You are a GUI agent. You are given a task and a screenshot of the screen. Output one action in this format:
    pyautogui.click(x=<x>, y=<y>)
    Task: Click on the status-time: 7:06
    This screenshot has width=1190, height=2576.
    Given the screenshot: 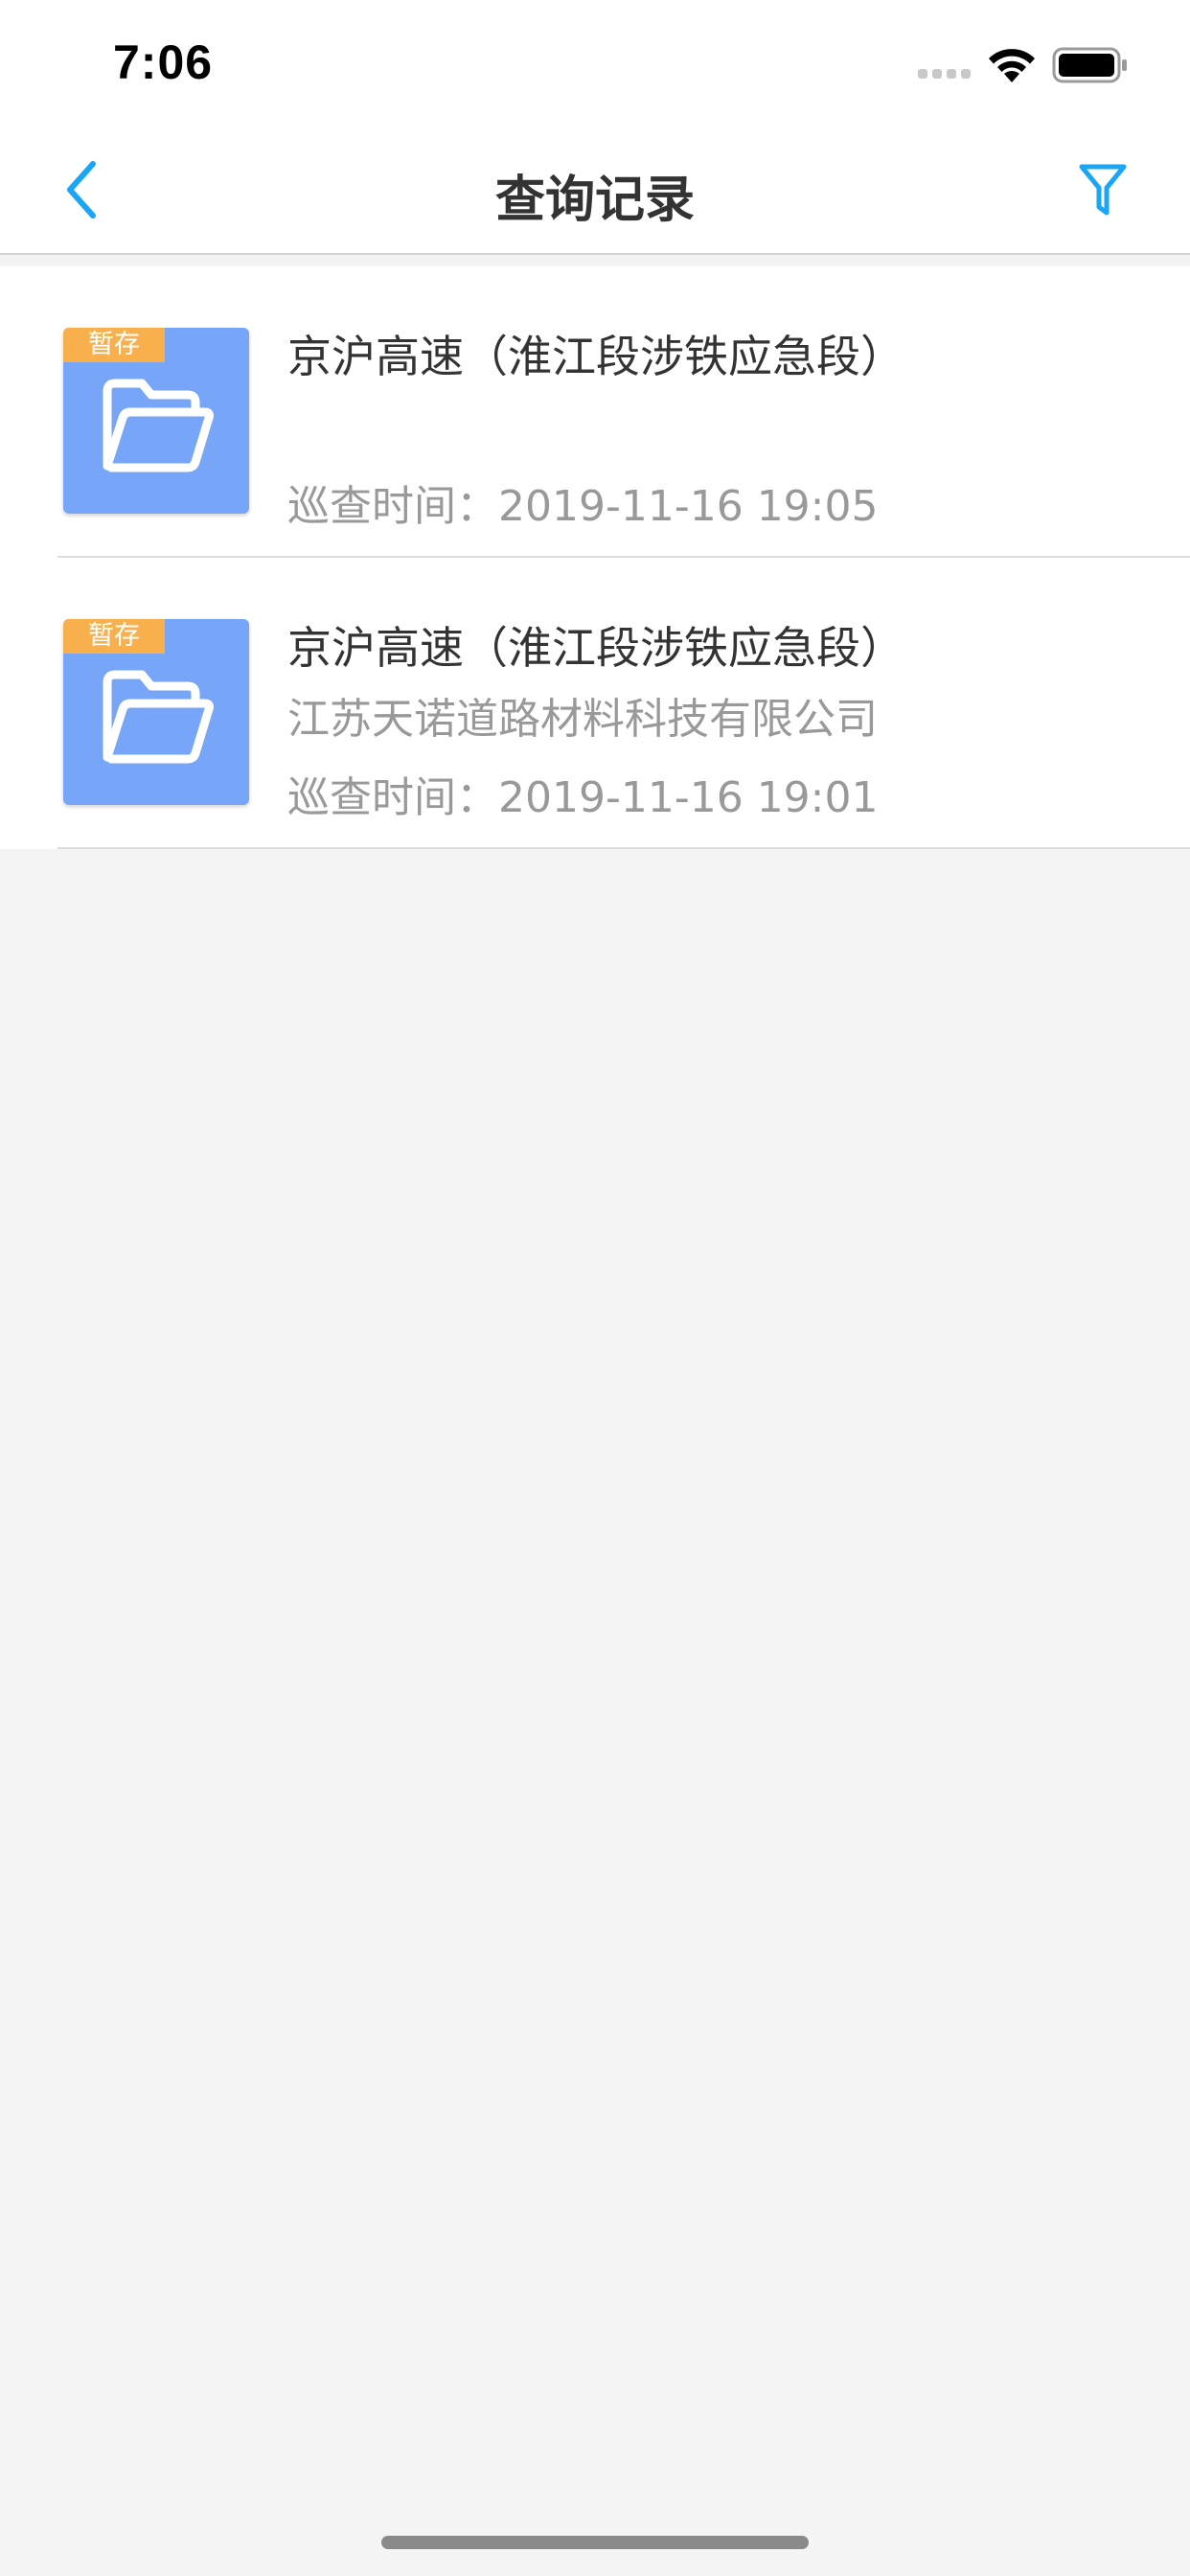 What is the action you would take?
    pyautogui.click(x=163, y=62)
    